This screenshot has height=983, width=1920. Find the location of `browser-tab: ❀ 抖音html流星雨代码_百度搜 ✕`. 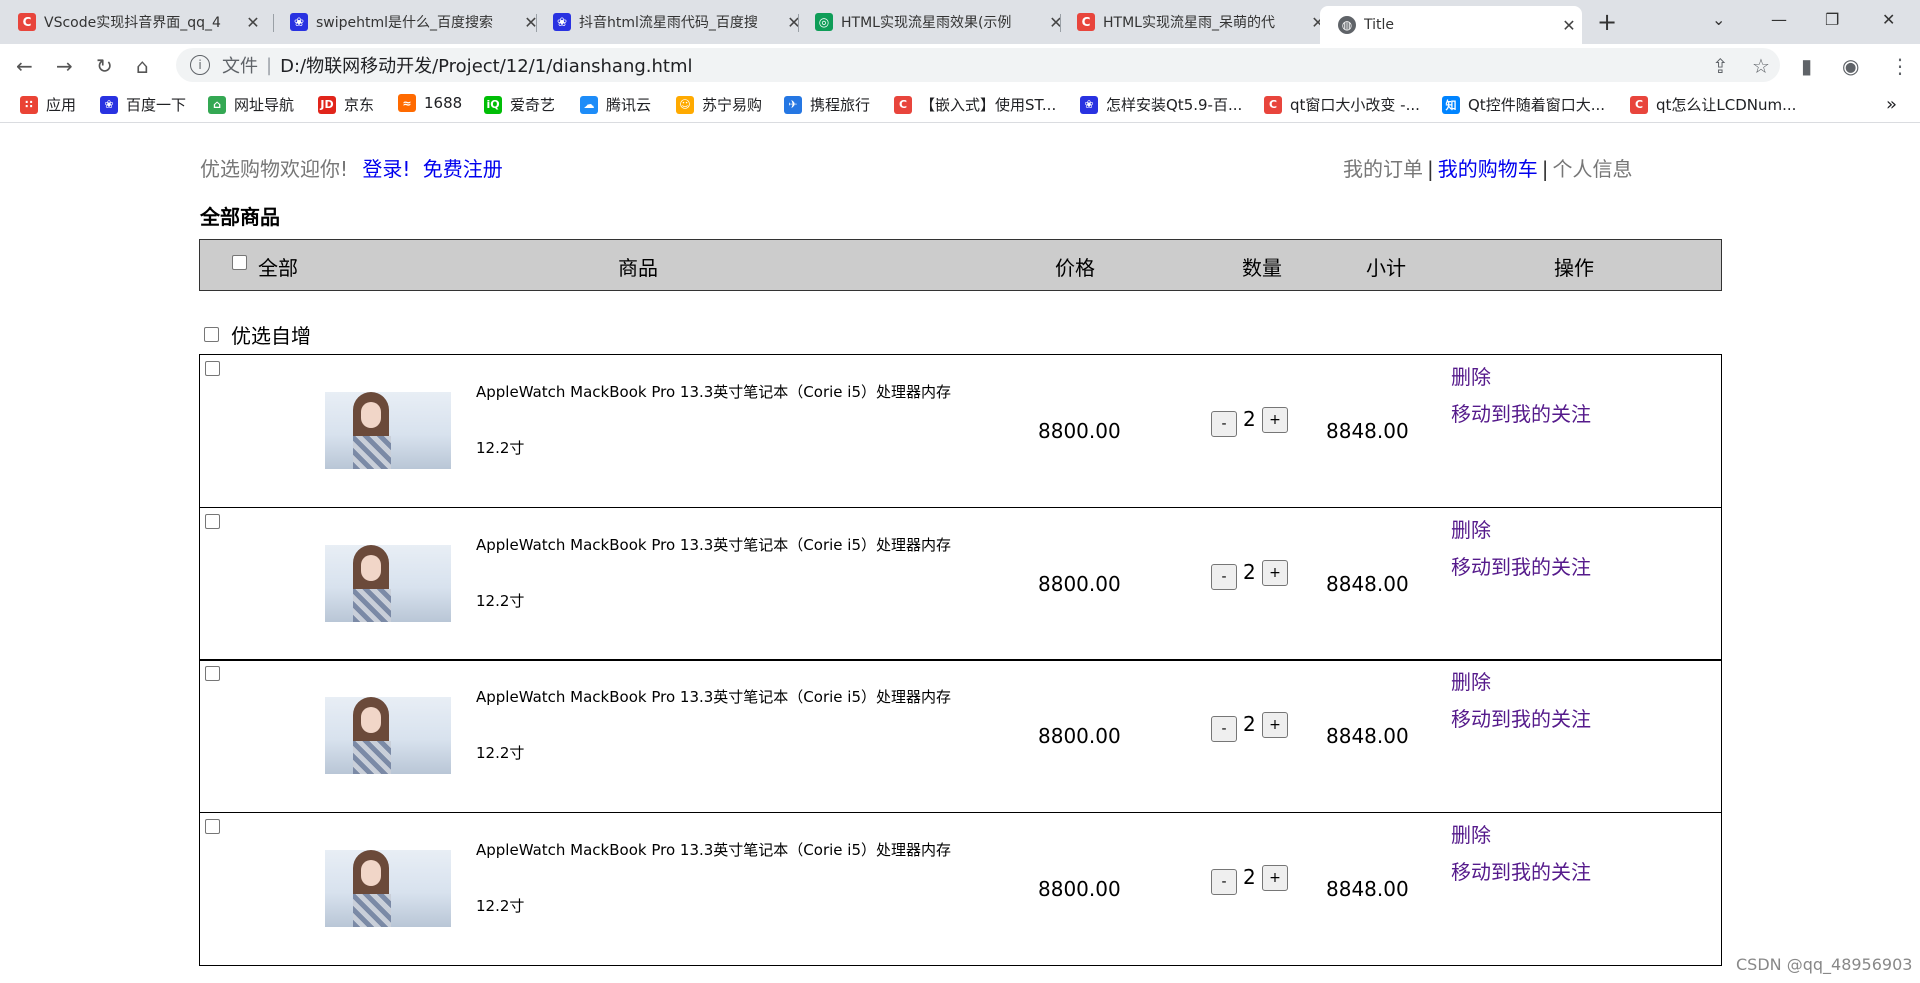

browser-tab: ❀ 抖音html流星雨代码_百度搜 ✕ is located at coordinates (669, 22).